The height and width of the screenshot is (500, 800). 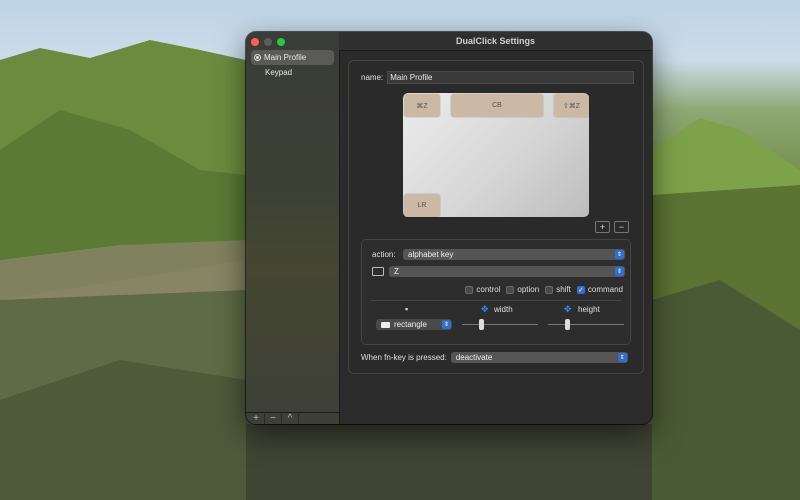 What do you see at coordinates (500, 324) in the screenshot?
I see `width-slider` at bounding box center [500, 324].